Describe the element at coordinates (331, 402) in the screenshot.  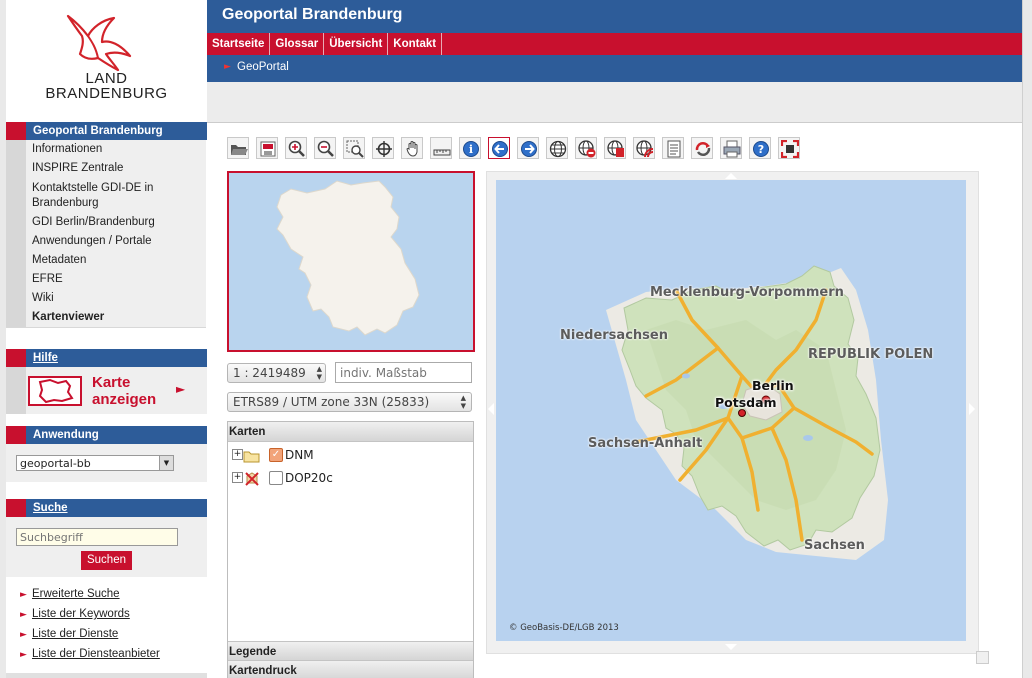
I see `crs-value: ETRS89 / UTM zone 33N (25833)` at that location.